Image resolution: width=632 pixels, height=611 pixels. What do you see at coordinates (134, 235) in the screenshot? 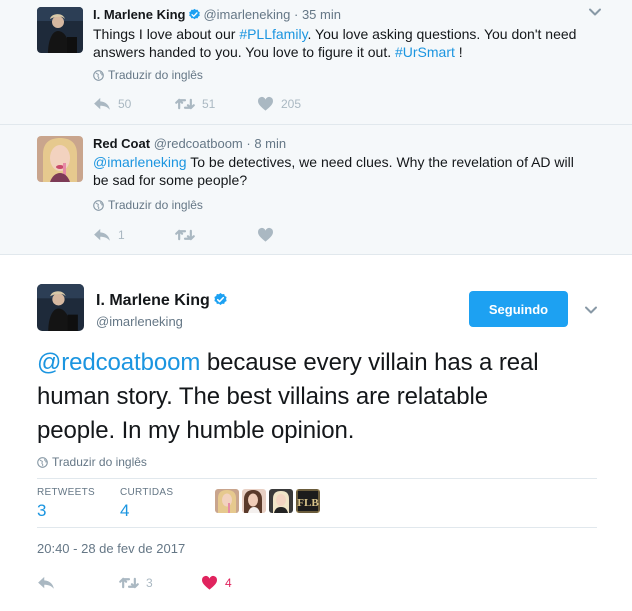
I see `reply-button: 1` at bounding box center [134, 235].